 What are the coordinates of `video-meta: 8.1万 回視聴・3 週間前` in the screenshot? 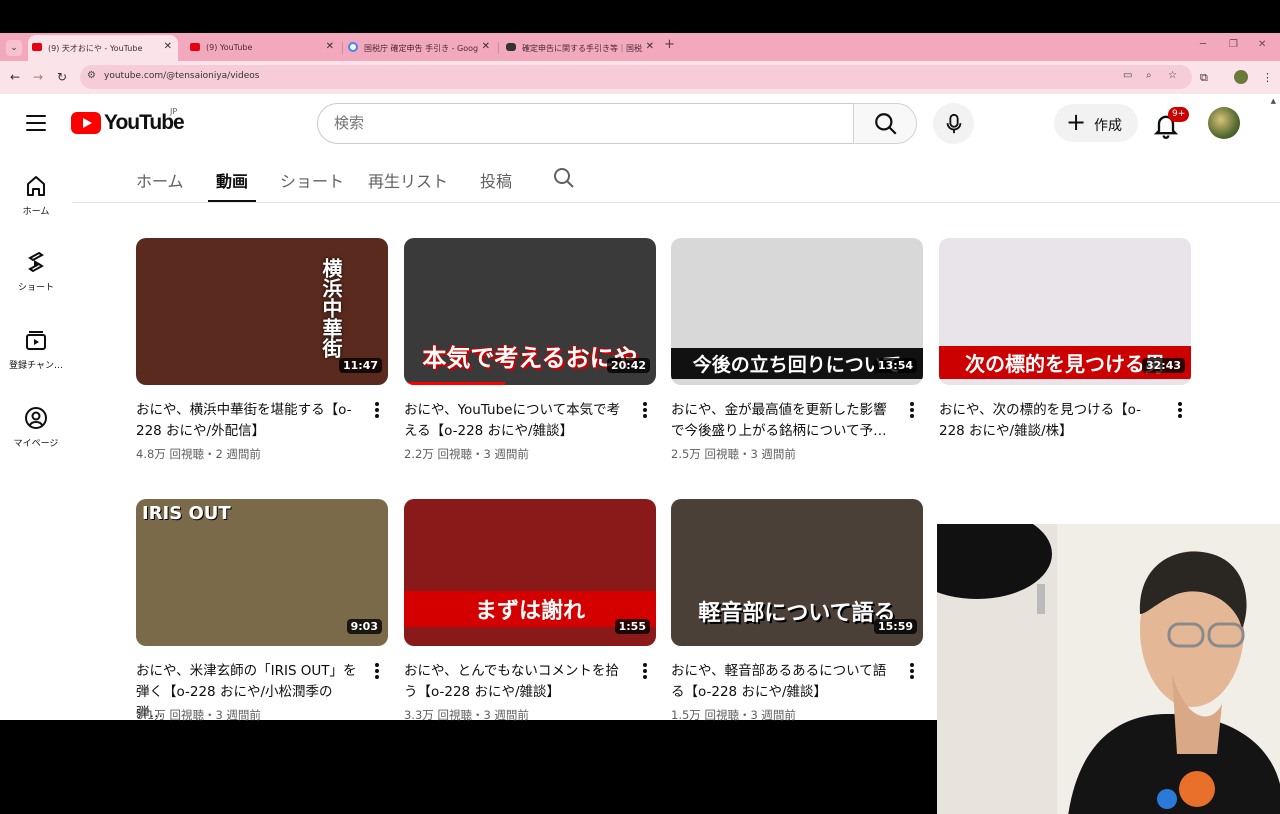 It's located at (198, 715).